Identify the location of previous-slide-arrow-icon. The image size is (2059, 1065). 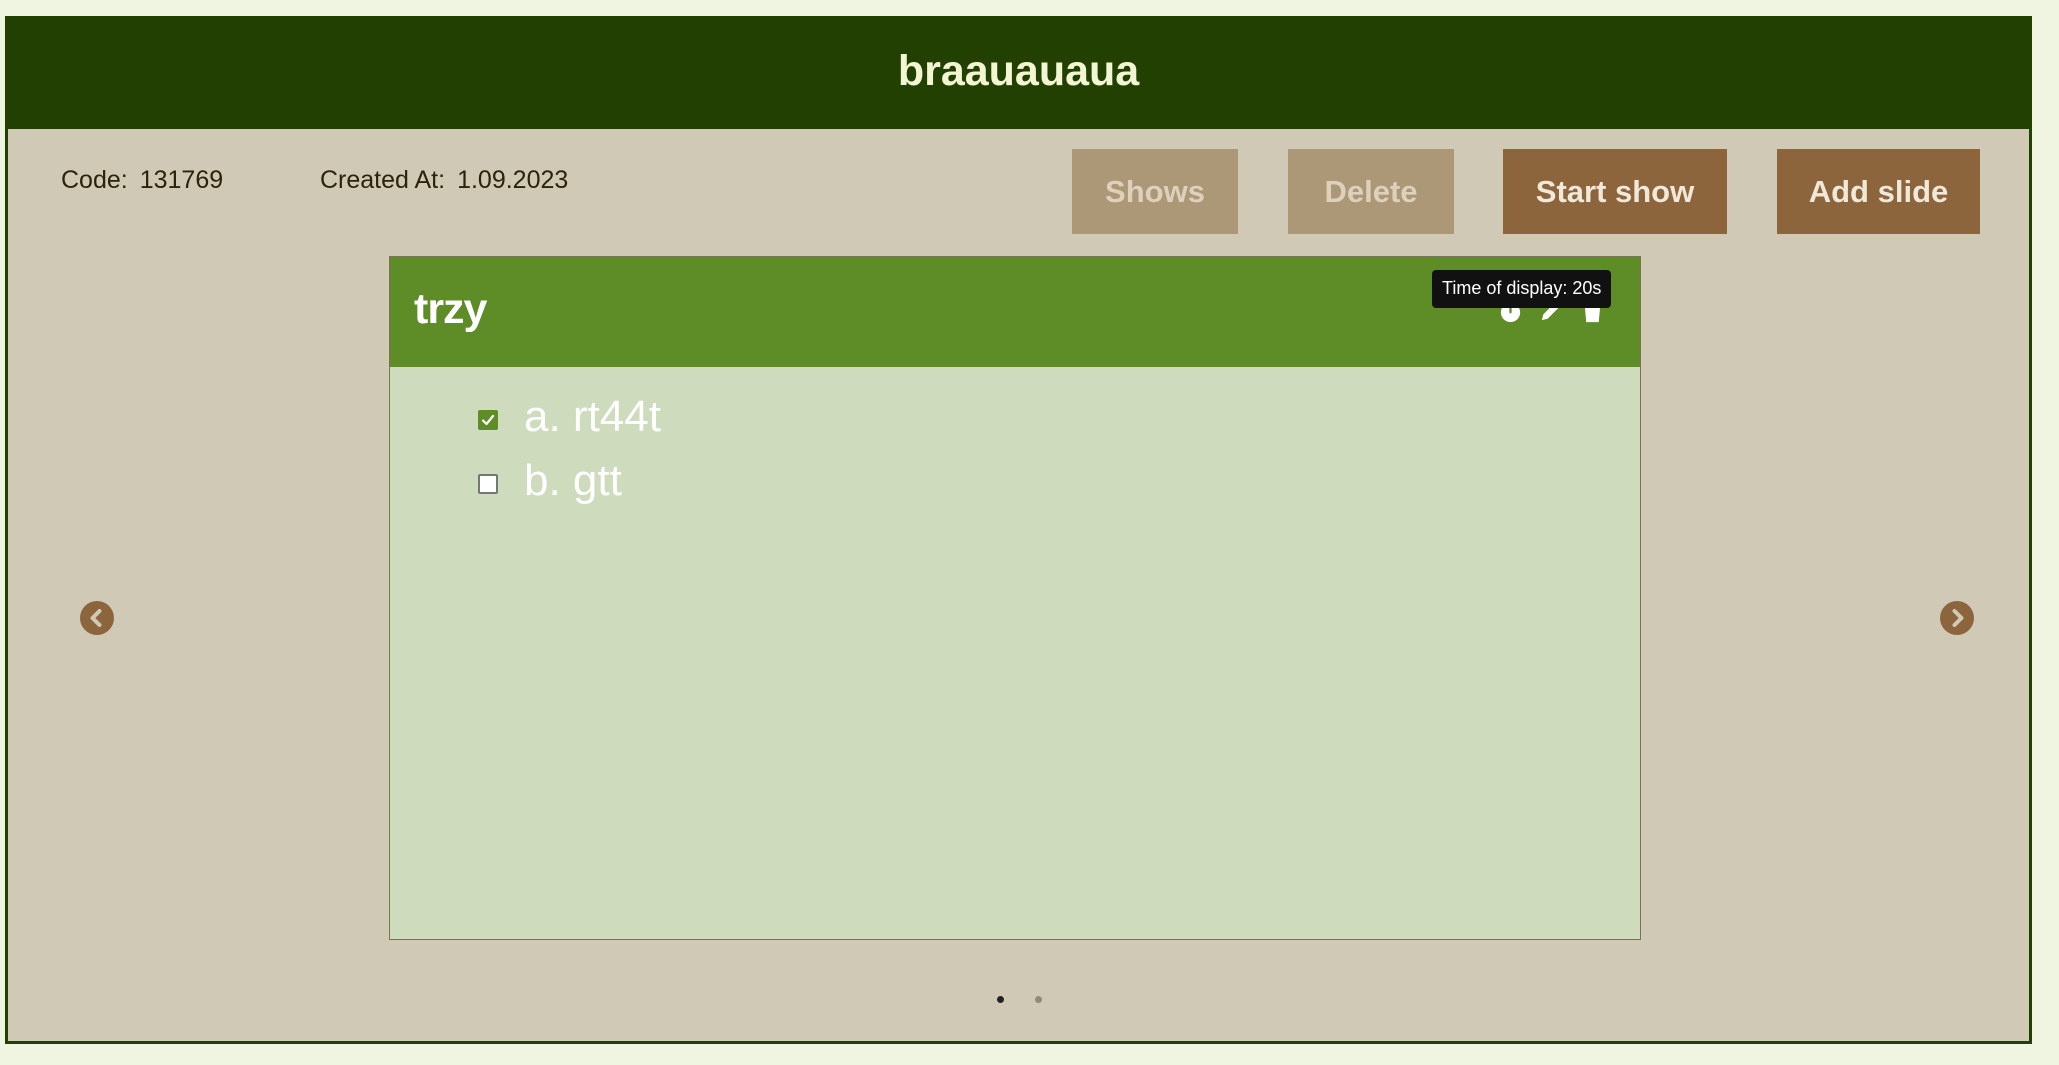
(97, 618).